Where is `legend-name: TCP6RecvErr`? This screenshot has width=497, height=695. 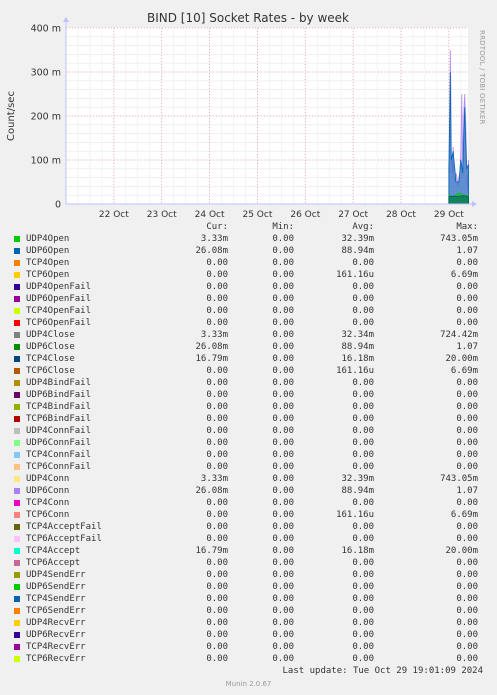
legend-name: TCP6RecvErr is located at coordinates (56, 659).